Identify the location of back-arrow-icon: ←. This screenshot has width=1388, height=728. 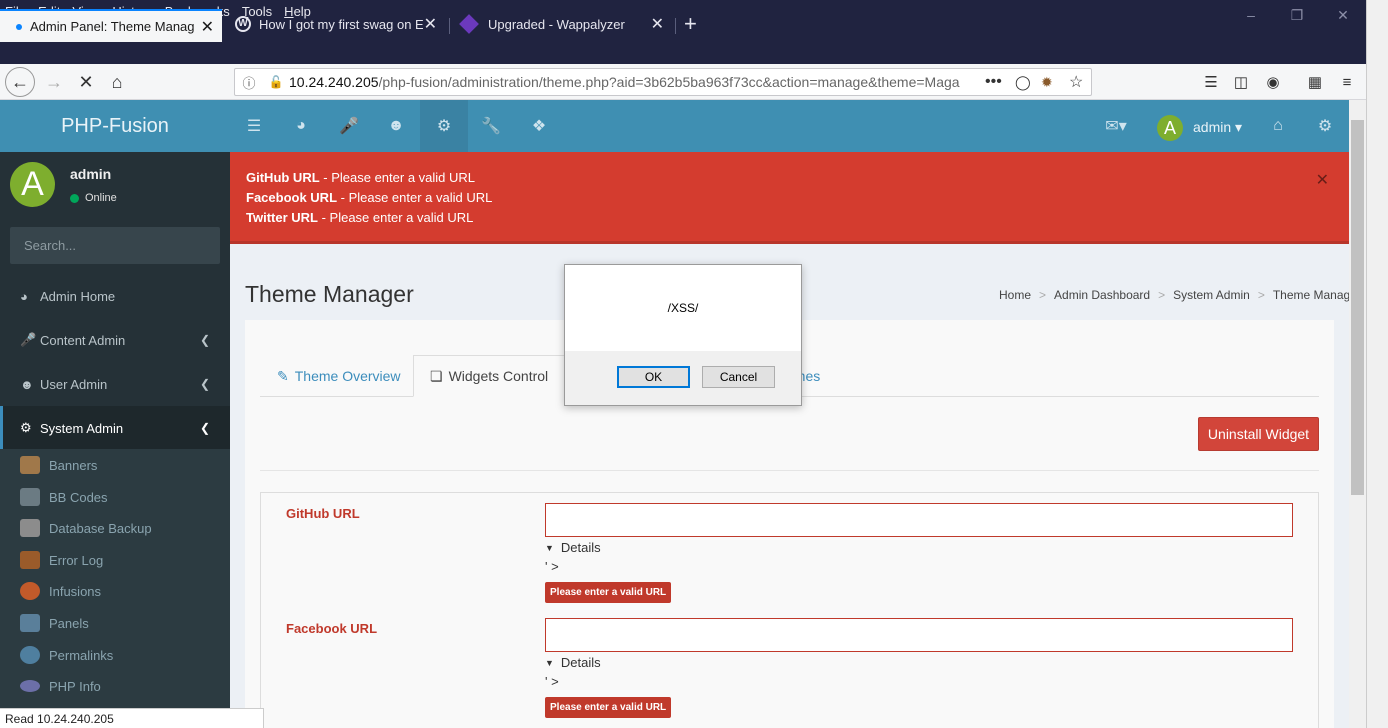
(20, 82).